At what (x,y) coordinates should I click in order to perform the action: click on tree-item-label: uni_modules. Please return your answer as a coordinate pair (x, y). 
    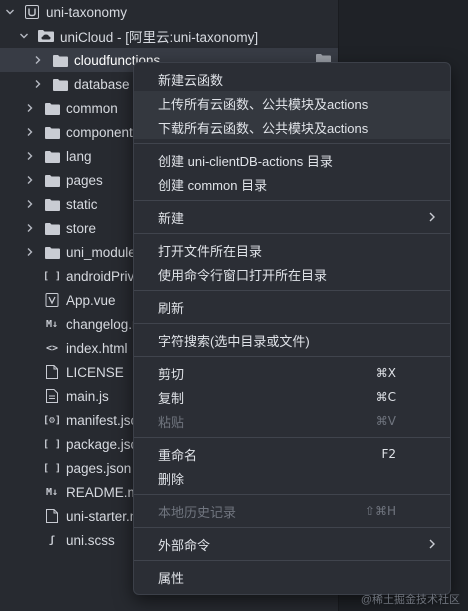
    Looking at the image, I should click on (104, 252).